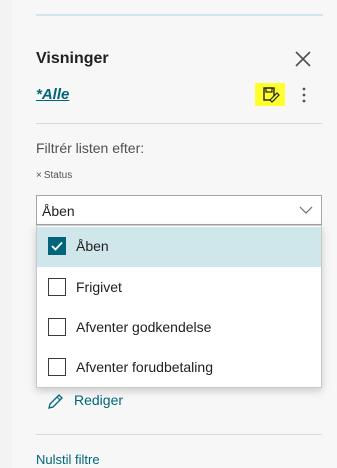 The image size is (337, 468). I want to click on status-option: Afventer godkendelse, so click(179, 328).